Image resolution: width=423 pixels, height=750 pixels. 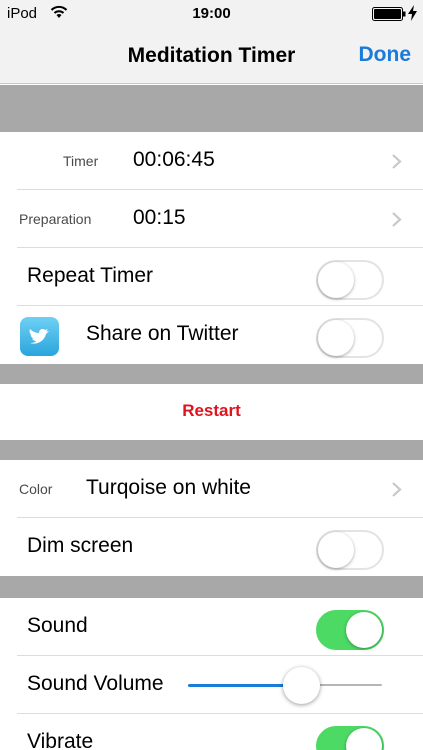 What do you see at coordinates (36, 489) in the screenshot?
I see `color-label: Color` at bounding box center [36, 489].